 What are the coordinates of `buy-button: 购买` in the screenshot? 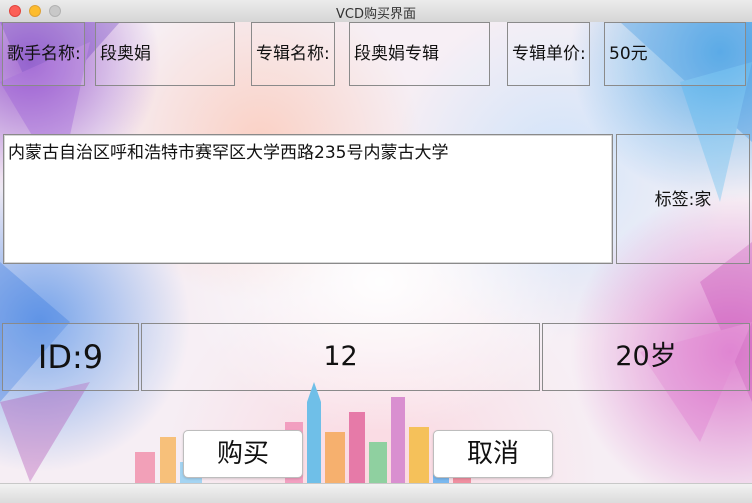 It's located at (243, 454).